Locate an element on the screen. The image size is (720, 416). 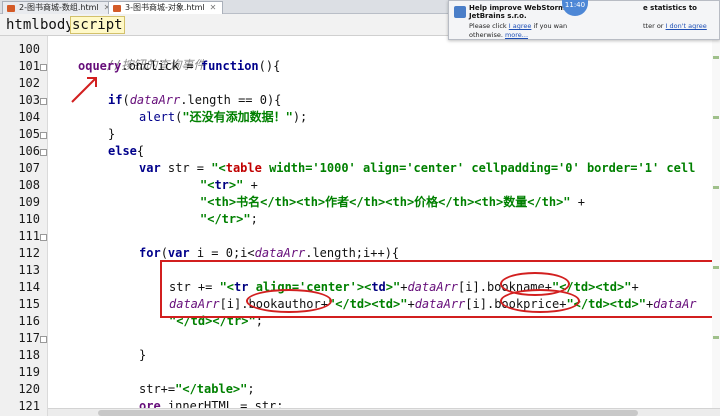
line-number: 103 is located at coordinates (29, 100).